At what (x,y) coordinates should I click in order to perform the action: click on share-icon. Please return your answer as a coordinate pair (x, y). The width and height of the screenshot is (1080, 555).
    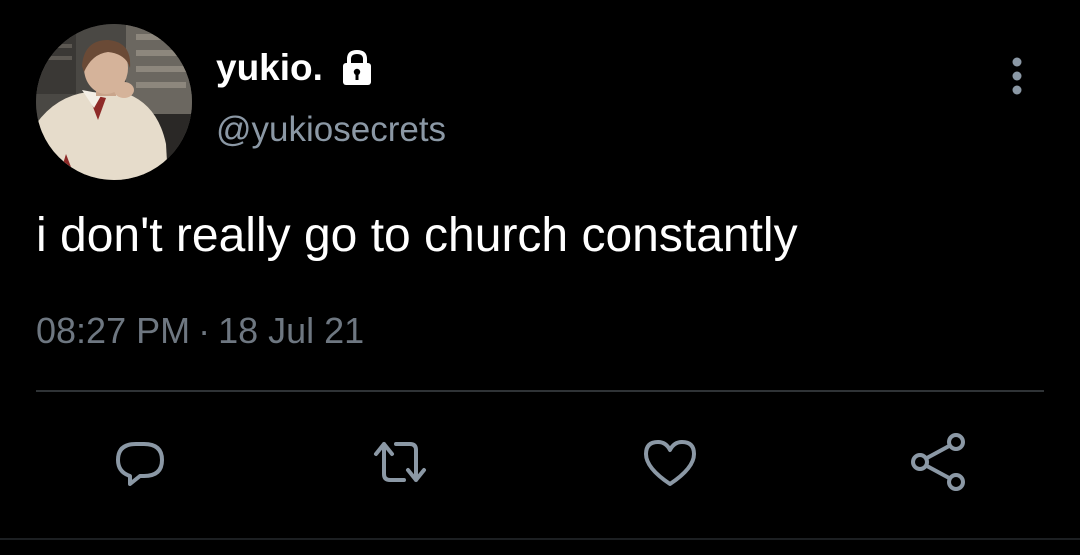
    Looking at the image, I should click on (938, 462).